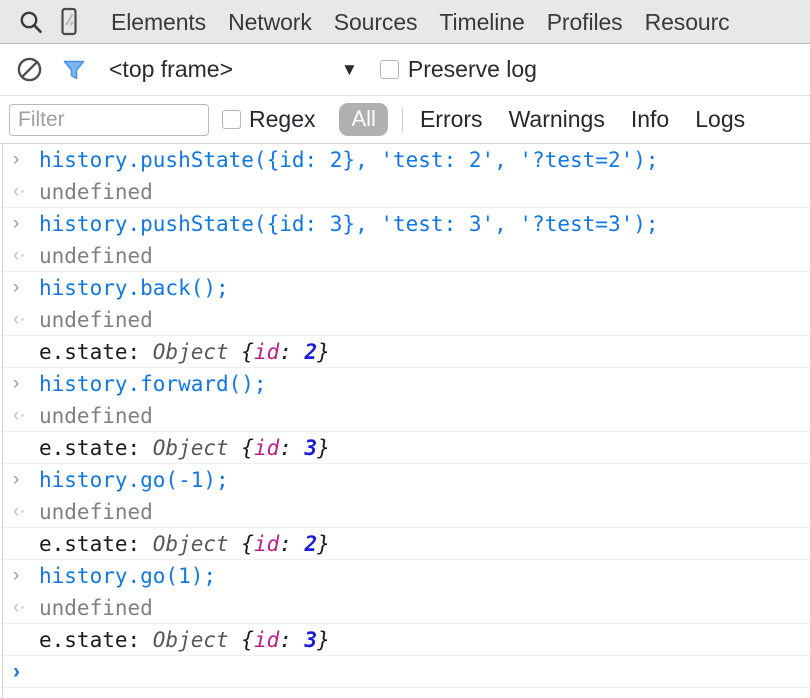 This screenshot has width=810, height=698. I want to click on console-input-text: history.go(1);, so click(128, 575).